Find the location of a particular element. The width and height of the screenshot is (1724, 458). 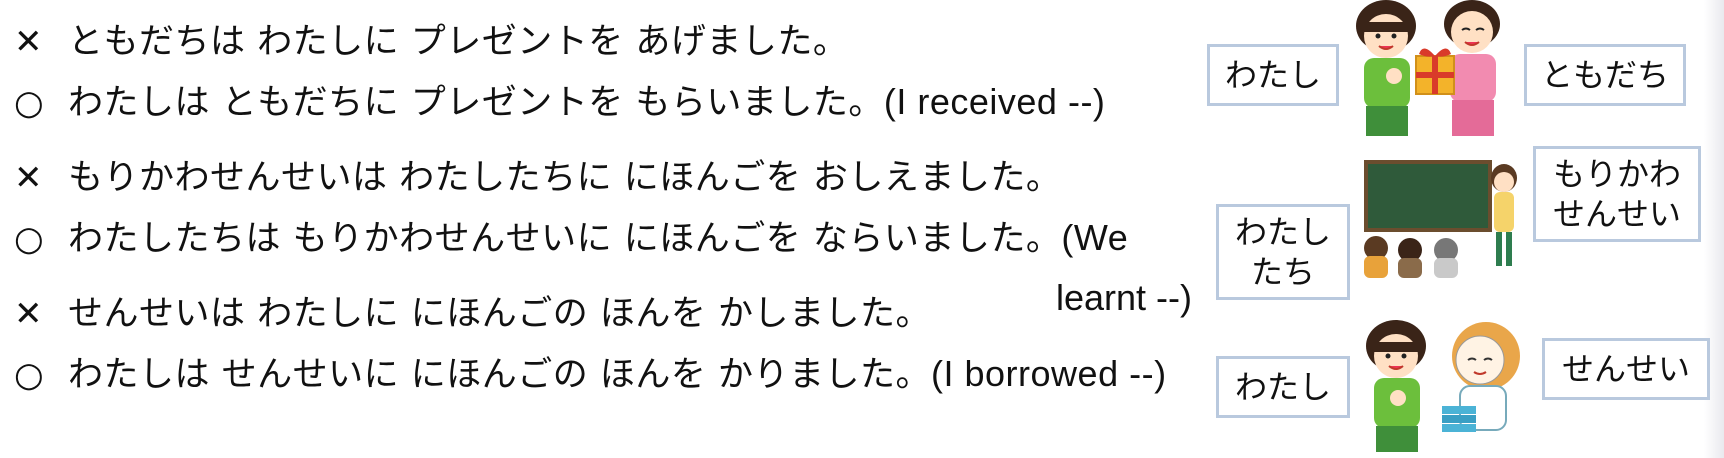

label-box-sensei: せんせい is located at coordinates (1626, 369).